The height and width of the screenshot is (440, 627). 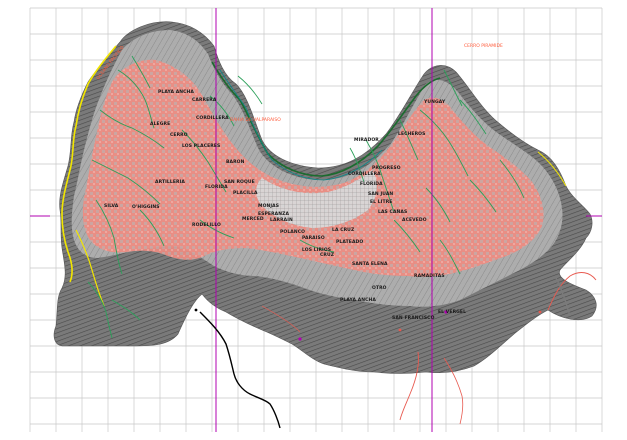 I want to click on label-mirador: MIRADOR, so click(x=366, y=140).